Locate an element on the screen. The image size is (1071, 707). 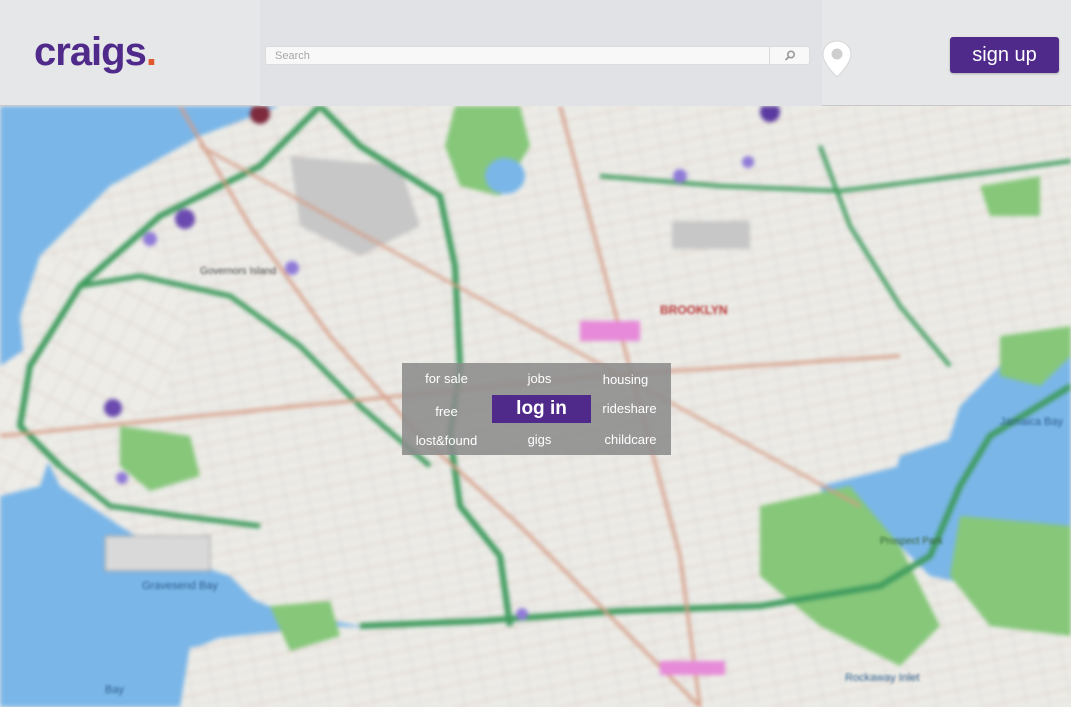
category-housing: housing is located at coordinates (625, 380).